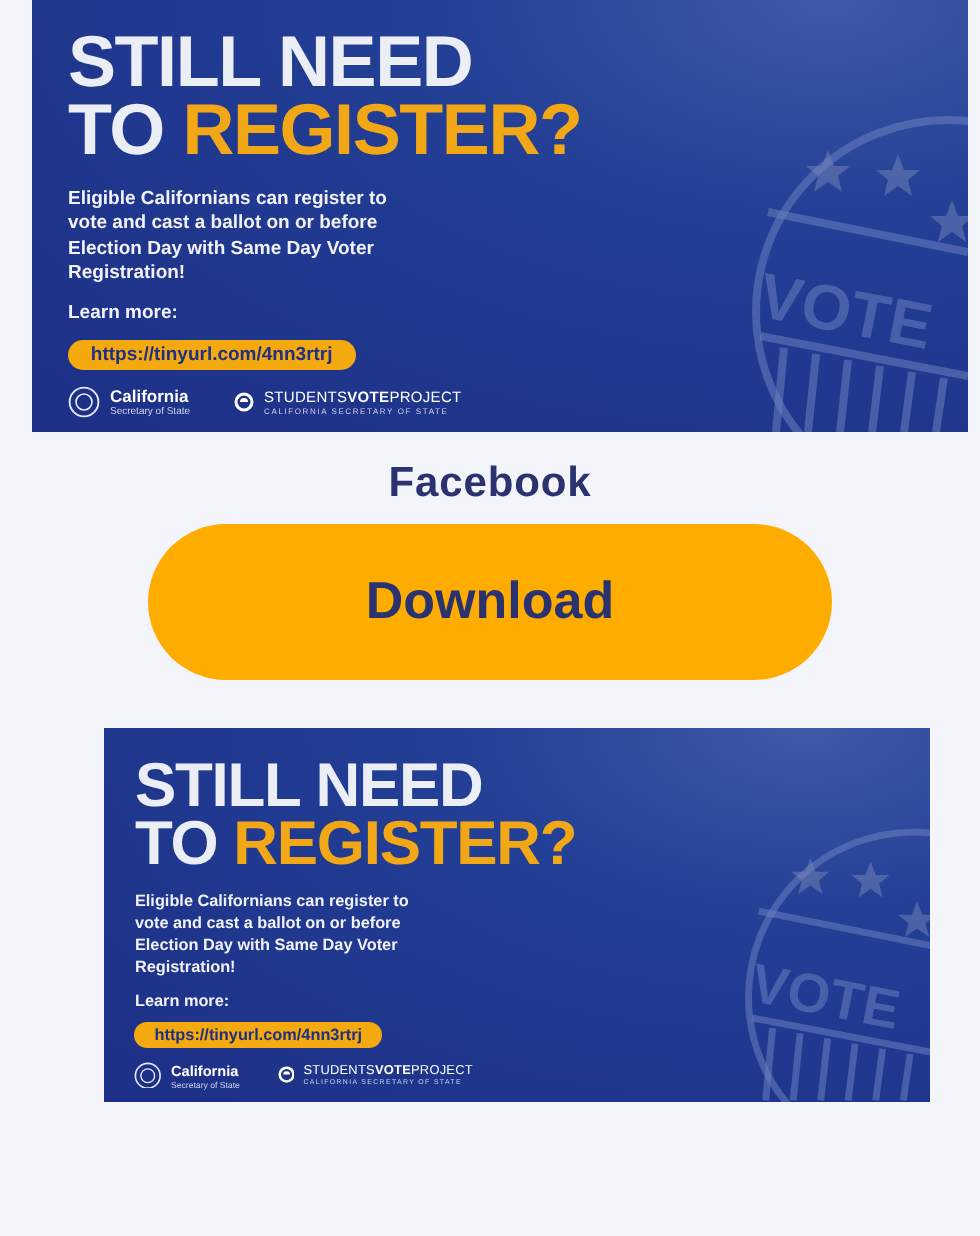  Describe the element at coordinates (150, 395) in the screenshot. I see `org-name: California` at that location.